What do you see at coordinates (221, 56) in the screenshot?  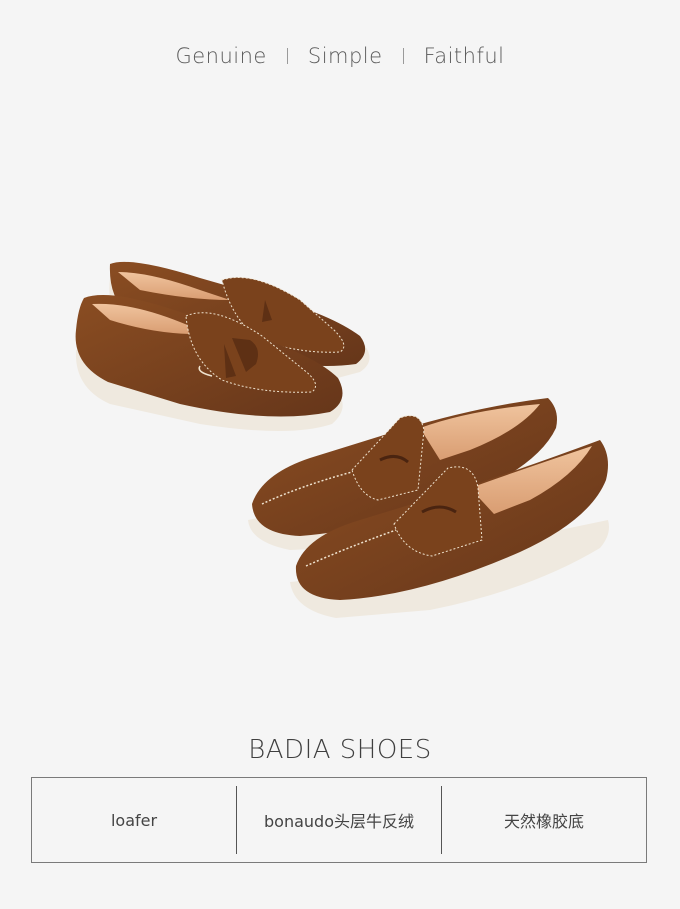 I see `tagline-genuine: Genuine` at bounding box center [221, 56].